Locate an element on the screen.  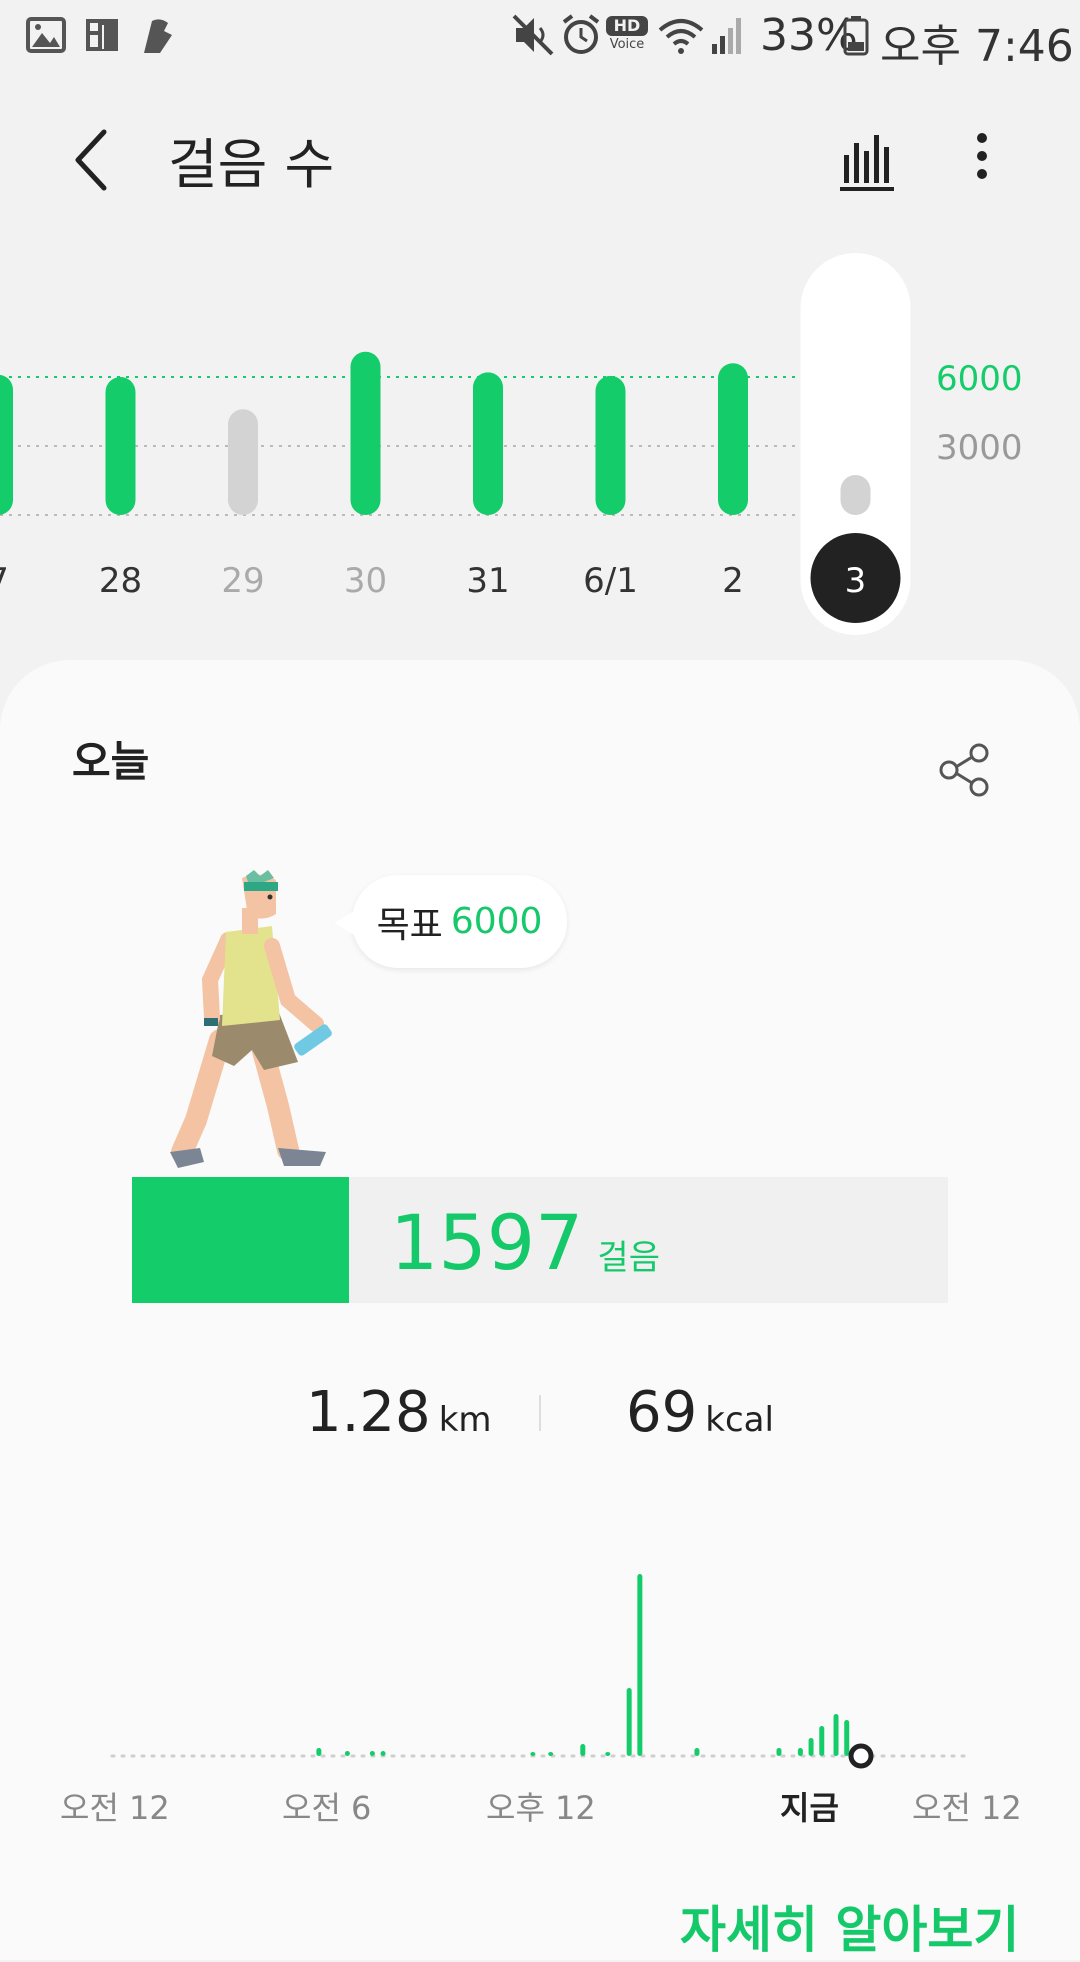
bar-chart-icon is located at coordinates (867, 163).